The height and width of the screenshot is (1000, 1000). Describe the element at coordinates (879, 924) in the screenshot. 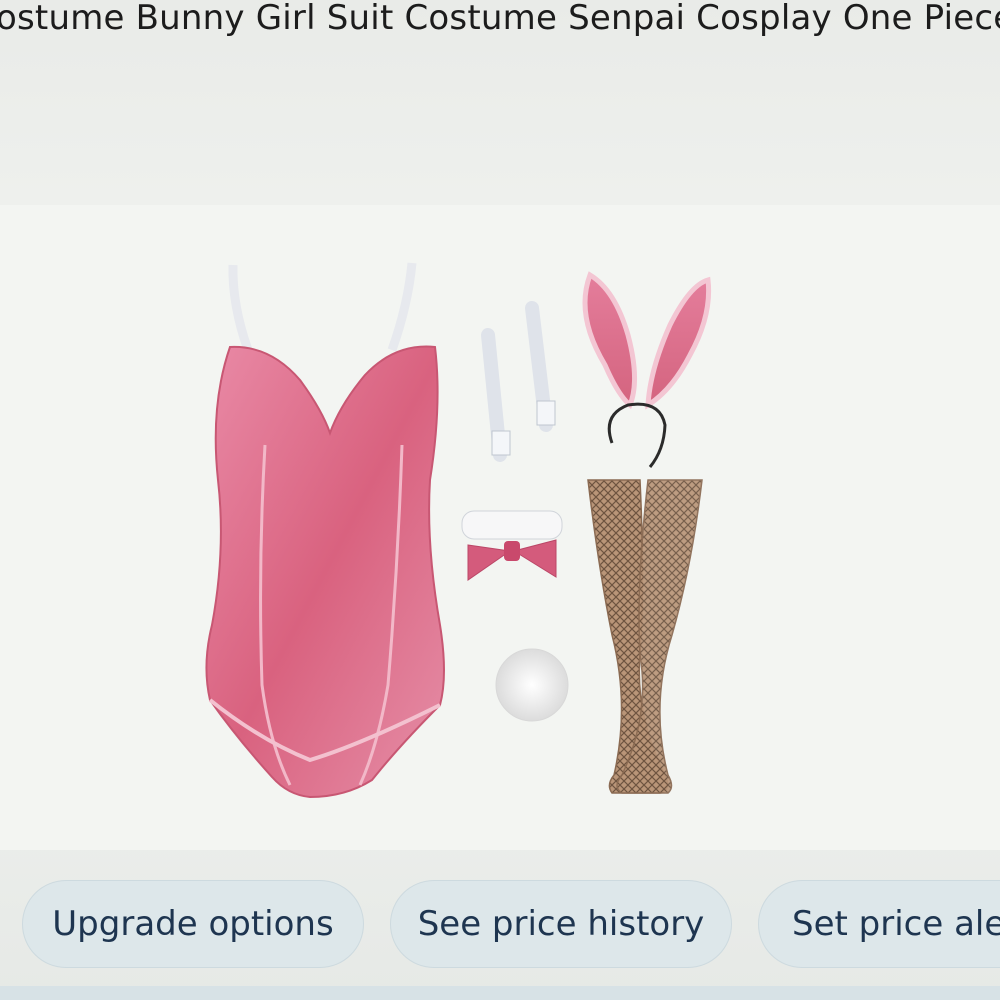

I see `set-price-alert-button: Set price ale` at that location.